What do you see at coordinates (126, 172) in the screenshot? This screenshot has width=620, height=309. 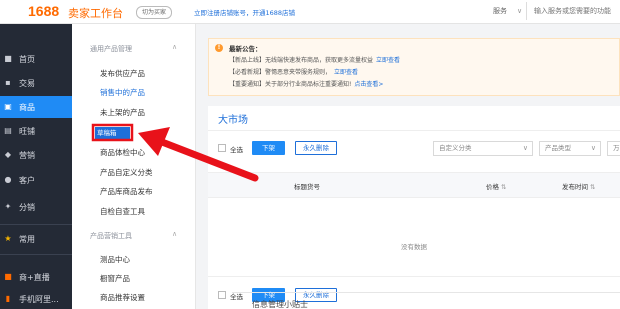 I see `submenu-item-custom-category: 产品自定义分类` at bounding box center [126, 172].